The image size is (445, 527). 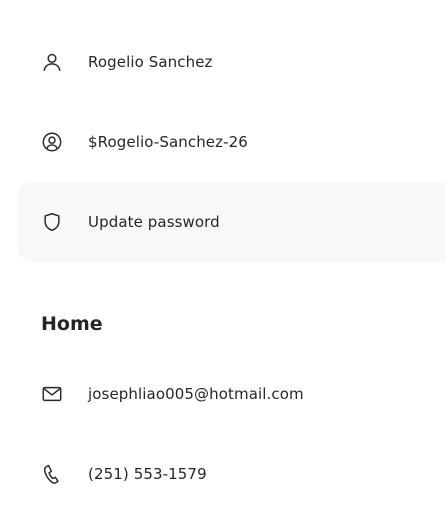 What do you see at coordinates (52, 142) in the screenshot?
I see `user-circle-icon` at bounding box center [52, 142].